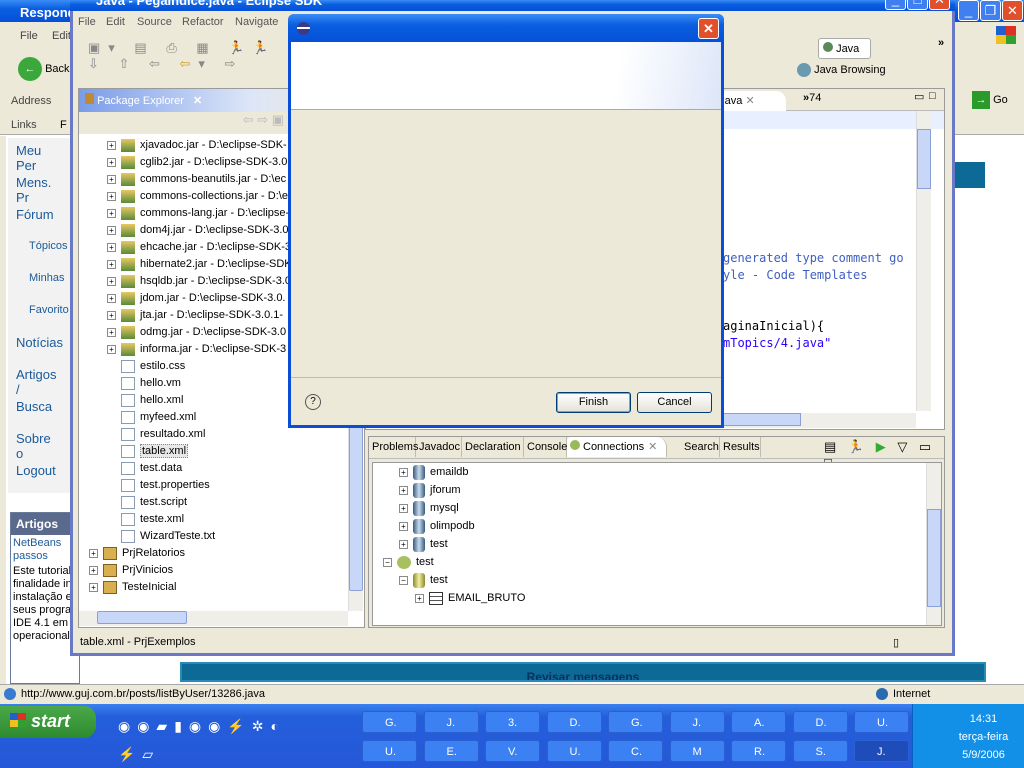 This screenshot has height=768, width=1024. What do you see at coordinates (158, 417) in the screenshot?
I see `tree-item: myfeed.xml` at bounding box center [158, 417].